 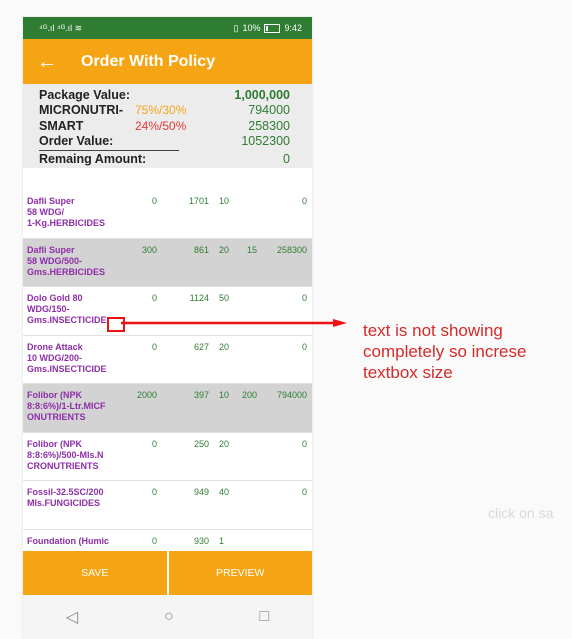 I want to click on order-value-label: Order Value:, so click(x=76, y=141).